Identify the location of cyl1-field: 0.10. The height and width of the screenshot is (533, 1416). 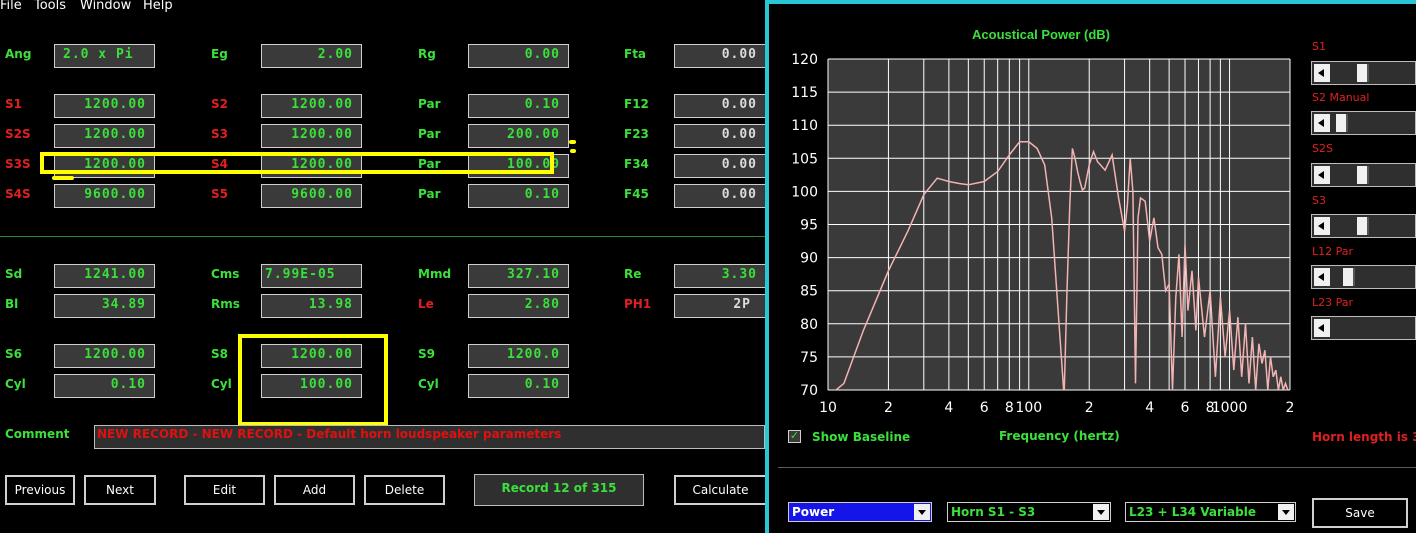
(104, 386).